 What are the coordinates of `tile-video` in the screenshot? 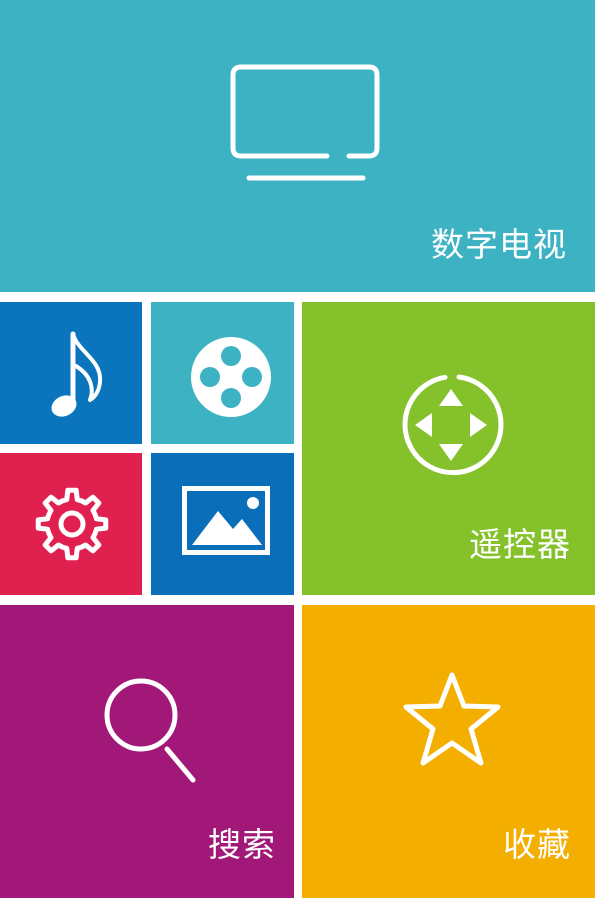 It's located at (222, 373).